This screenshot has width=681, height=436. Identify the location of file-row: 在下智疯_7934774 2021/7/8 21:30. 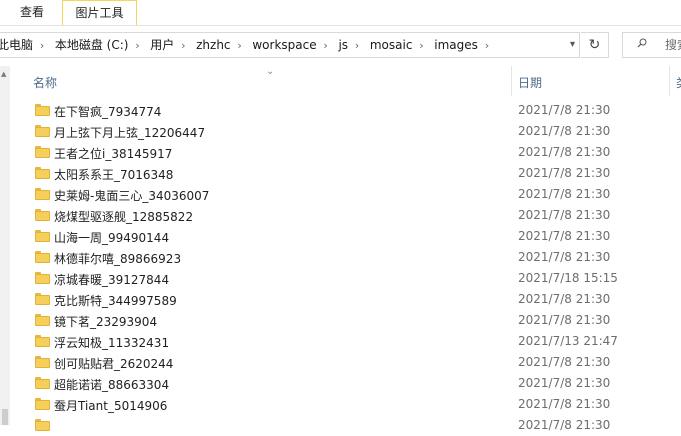
(340, 110).